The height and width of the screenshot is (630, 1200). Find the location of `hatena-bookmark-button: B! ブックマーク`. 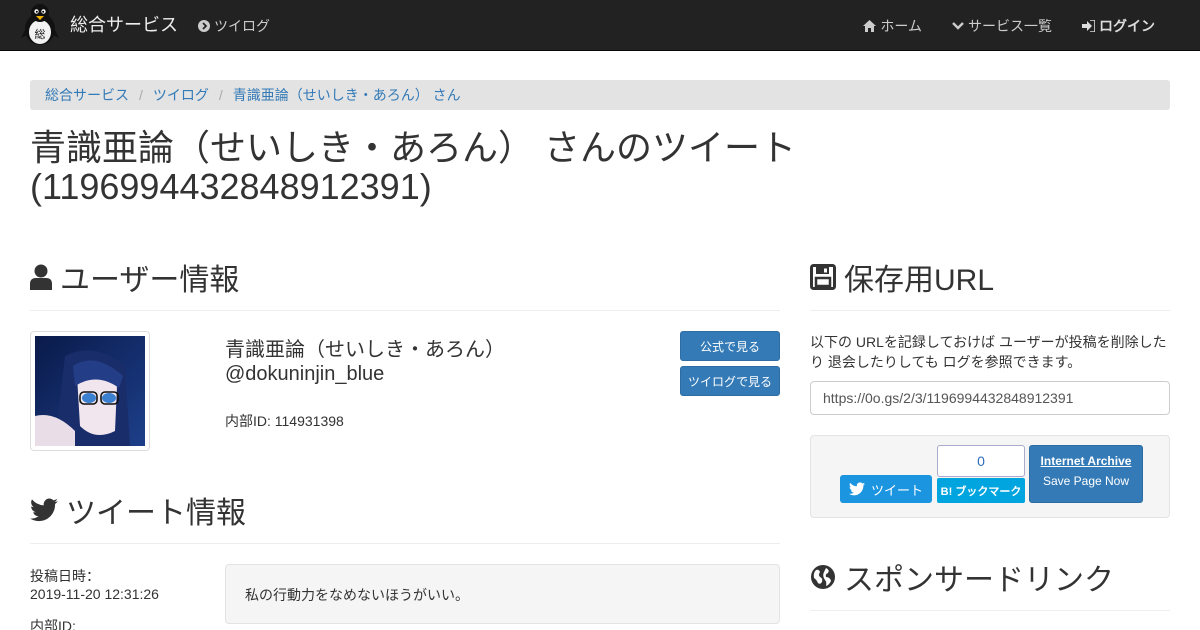

hatena-bookmark-button: B! ブックマーク is located at coordinates (981, 490).